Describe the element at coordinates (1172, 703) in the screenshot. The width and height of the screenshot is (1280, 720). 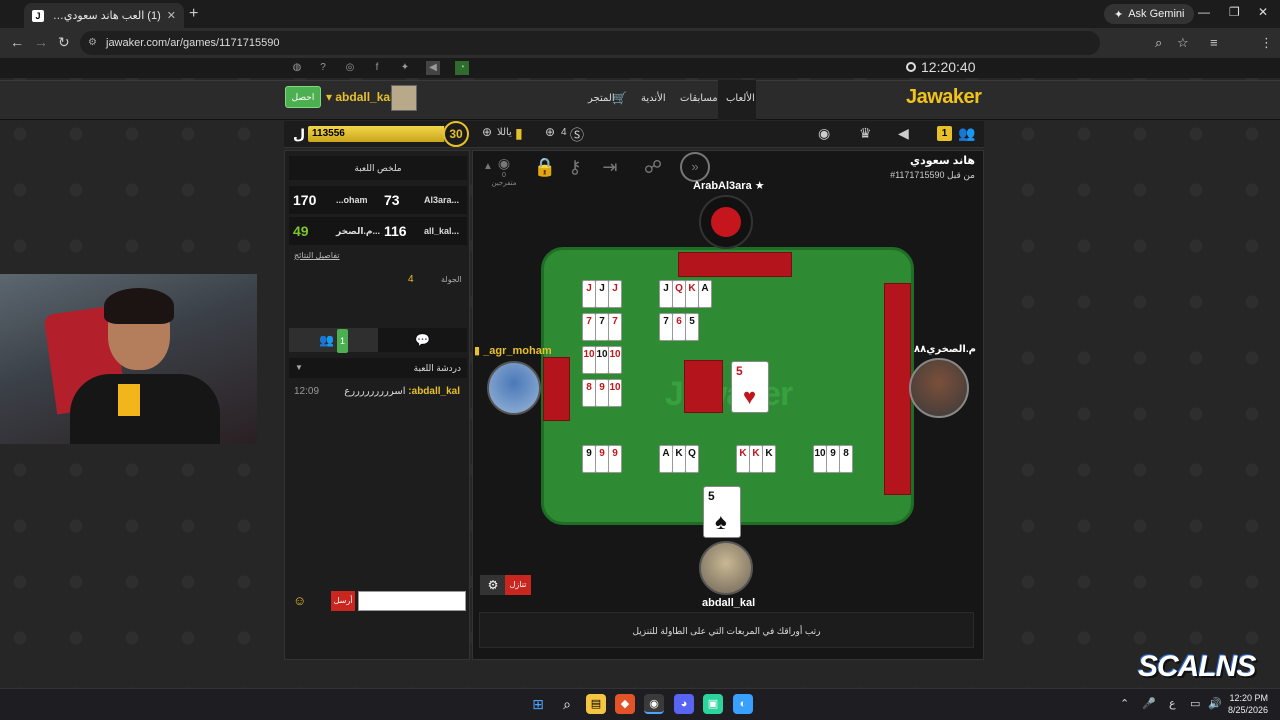
I see `language-indicator: ع` at that location.